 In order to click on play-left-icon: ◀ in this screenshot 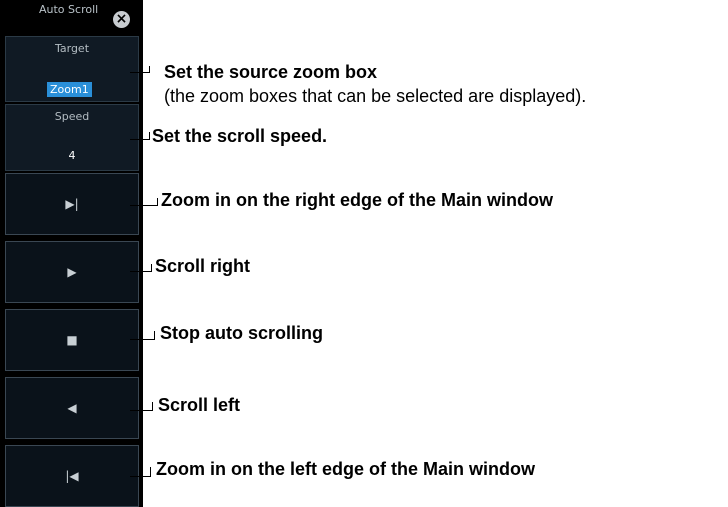, I will do `click(72, 408)`.